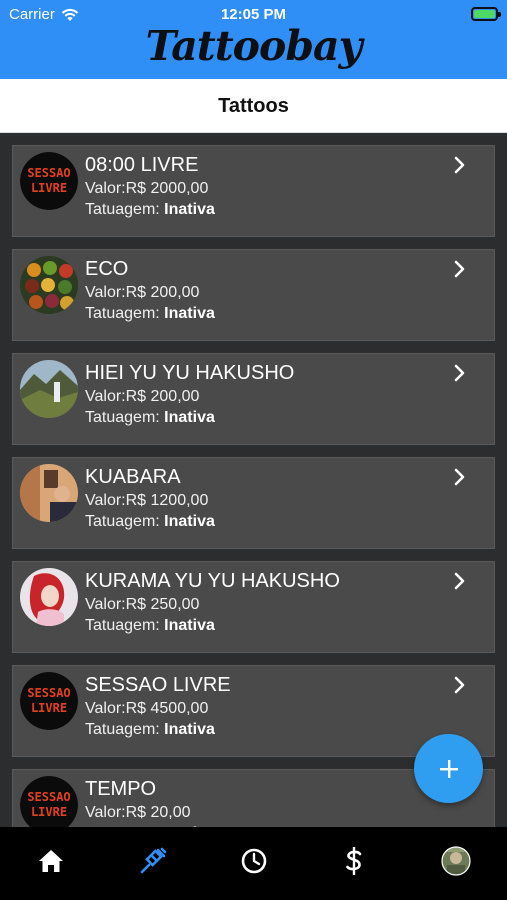 The image size is (507, 900). I want to click on tattoo-name: KURAMA YU YU HAKUSHO, so click(212, 581).